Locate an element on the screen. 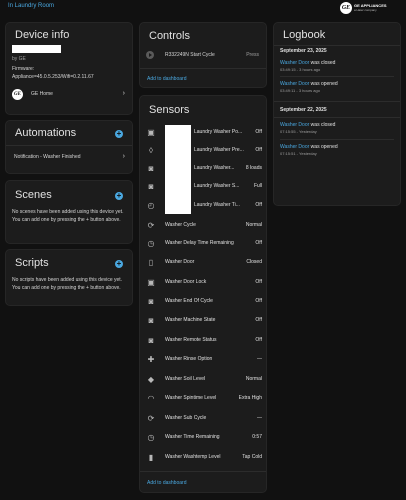 This screenshot has height=500, width=406. washer-timer-icon: ◴ is located at coordinates (151, 205).